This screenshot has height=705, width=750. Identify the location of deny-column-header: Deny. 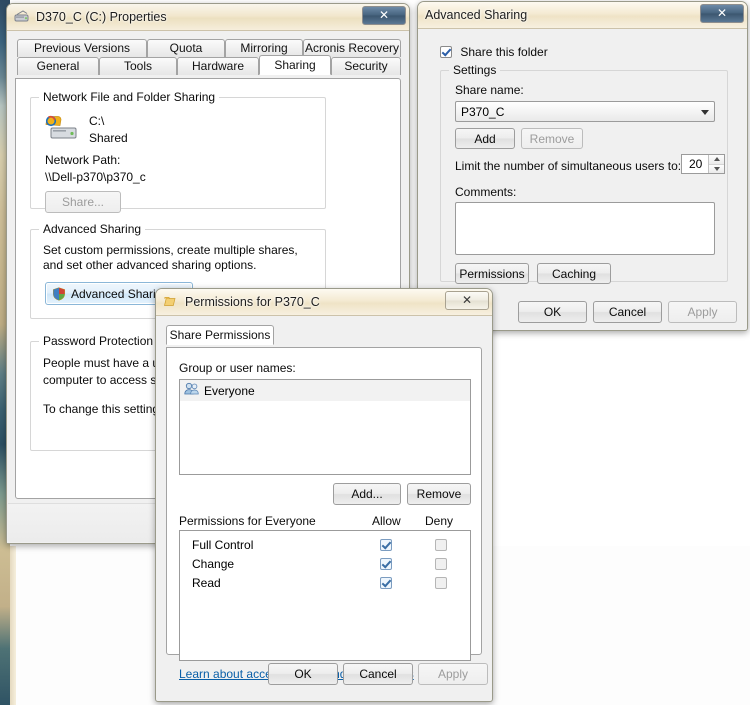
(439, 521).